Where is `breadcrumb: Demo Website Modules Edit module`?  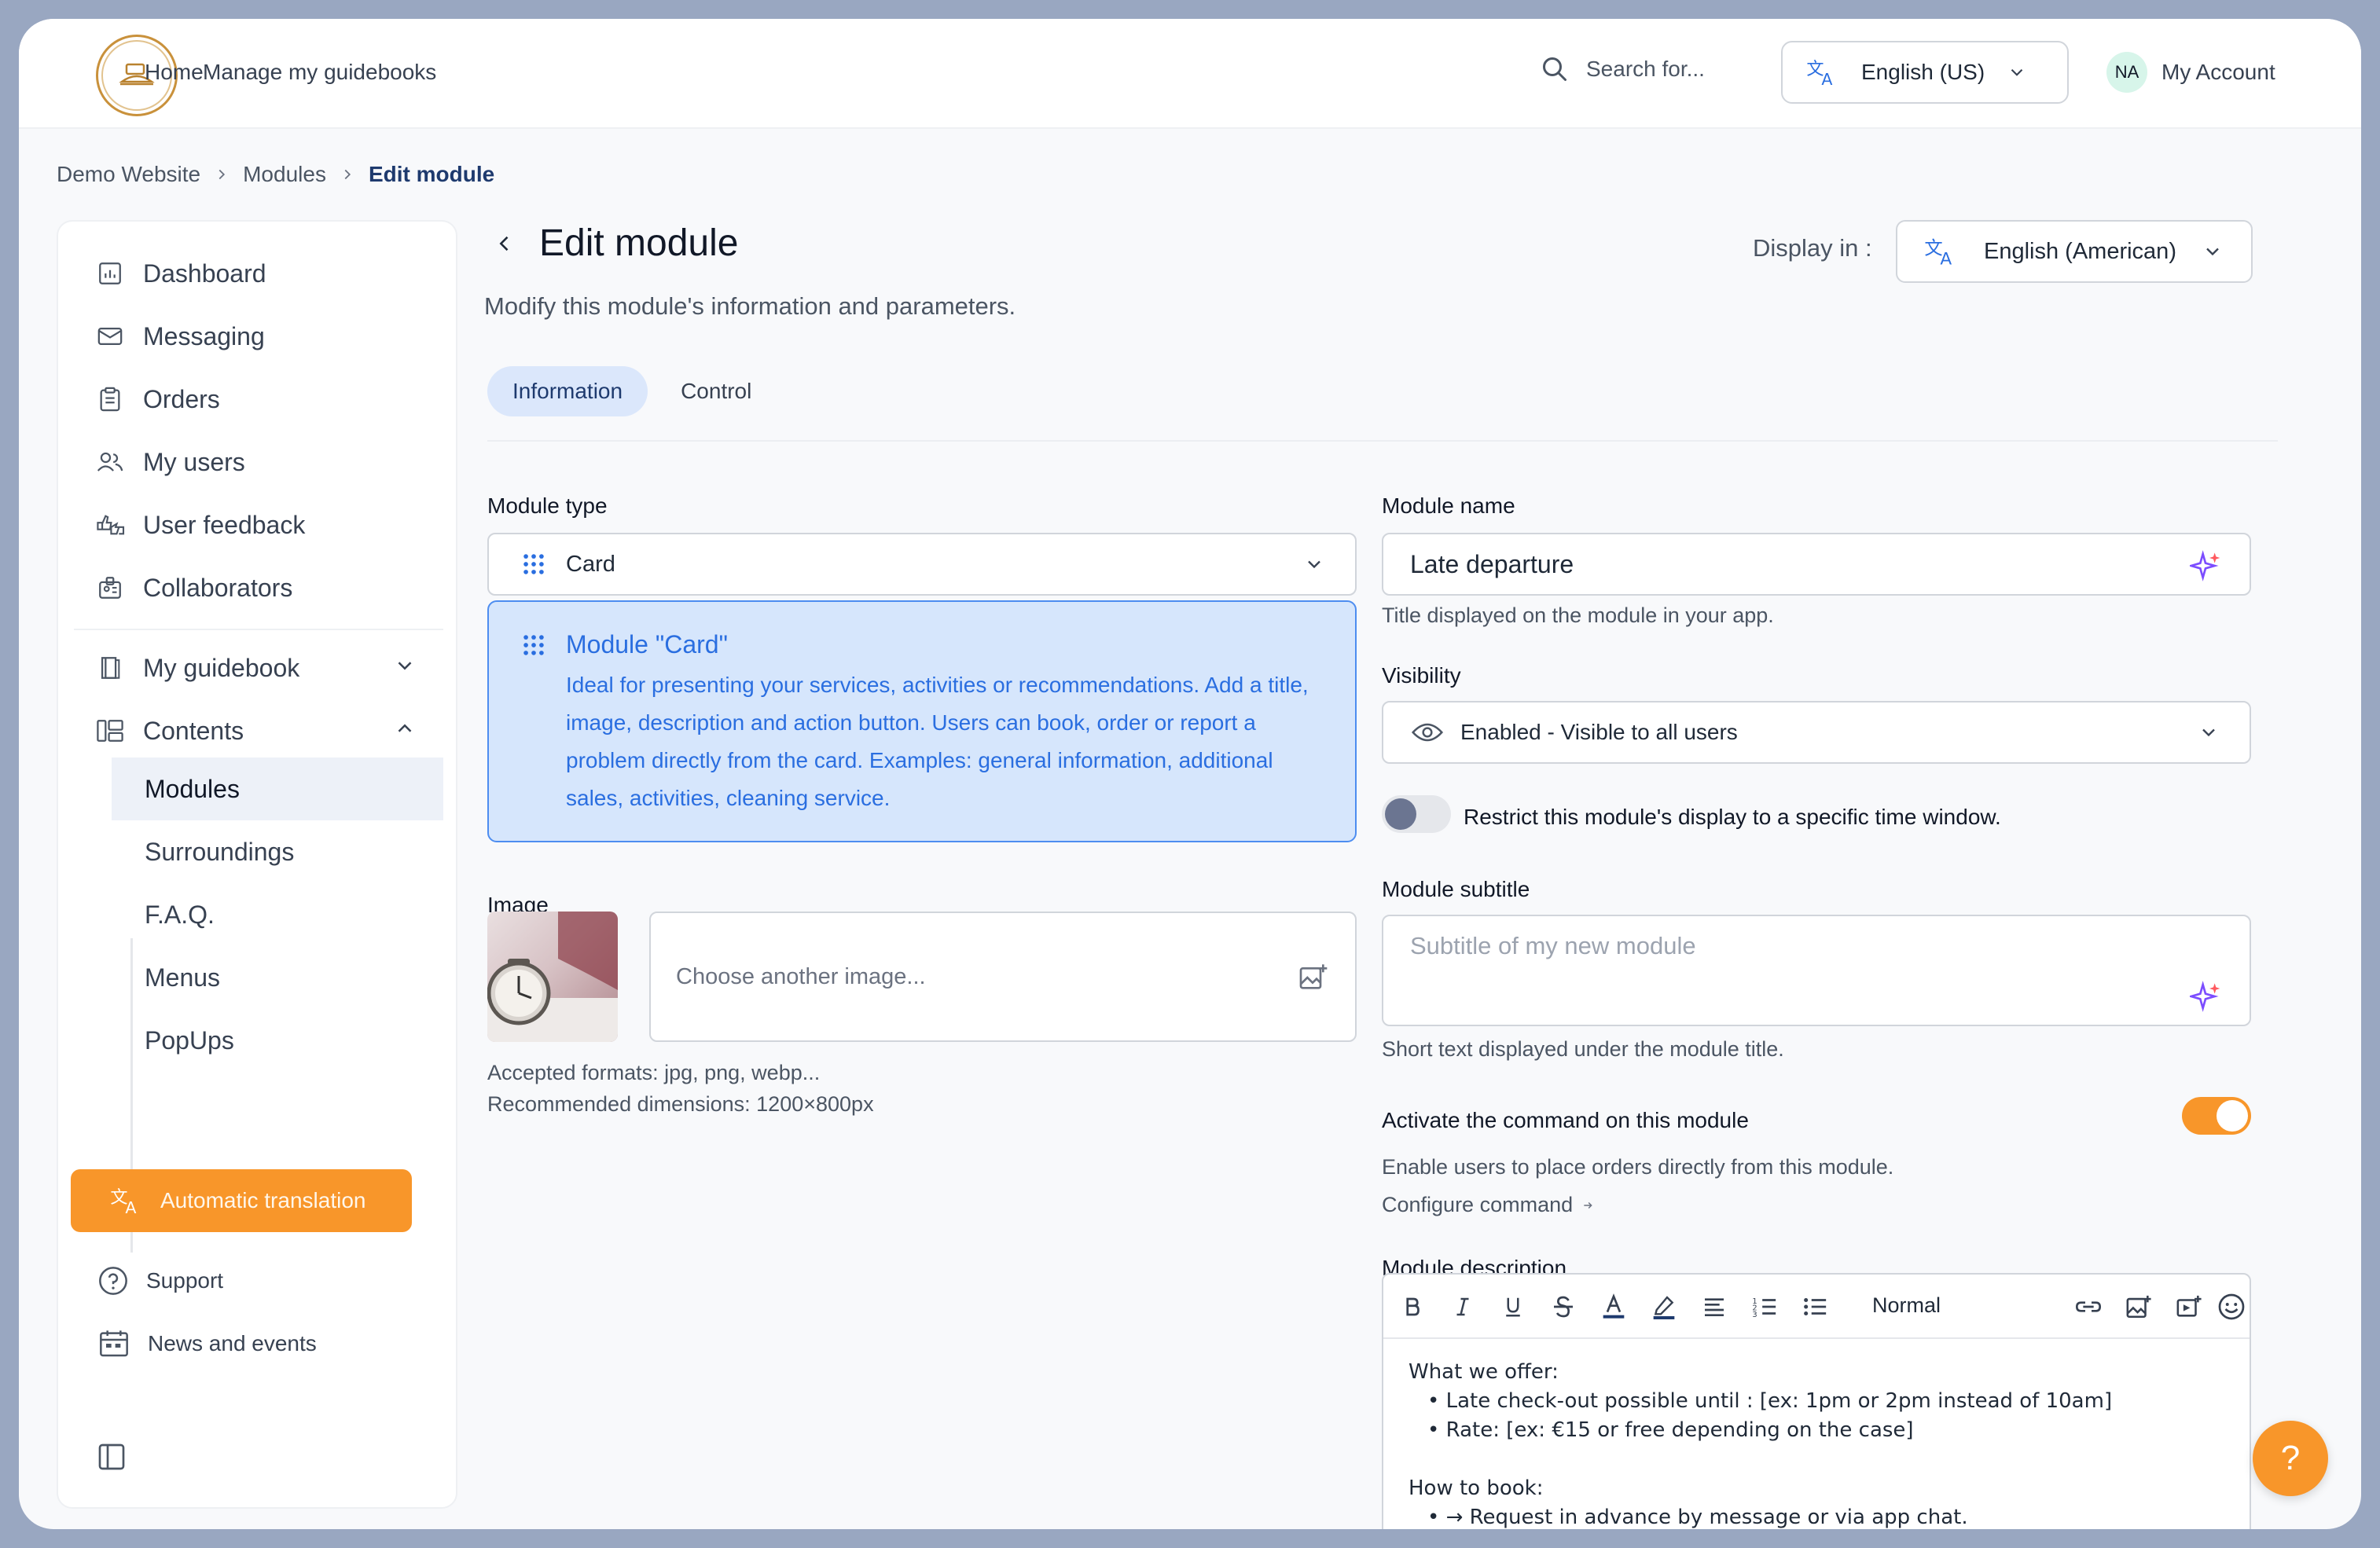 breadcrumb: Demo Website Modules Edit module is located at coordinates (275, 174).